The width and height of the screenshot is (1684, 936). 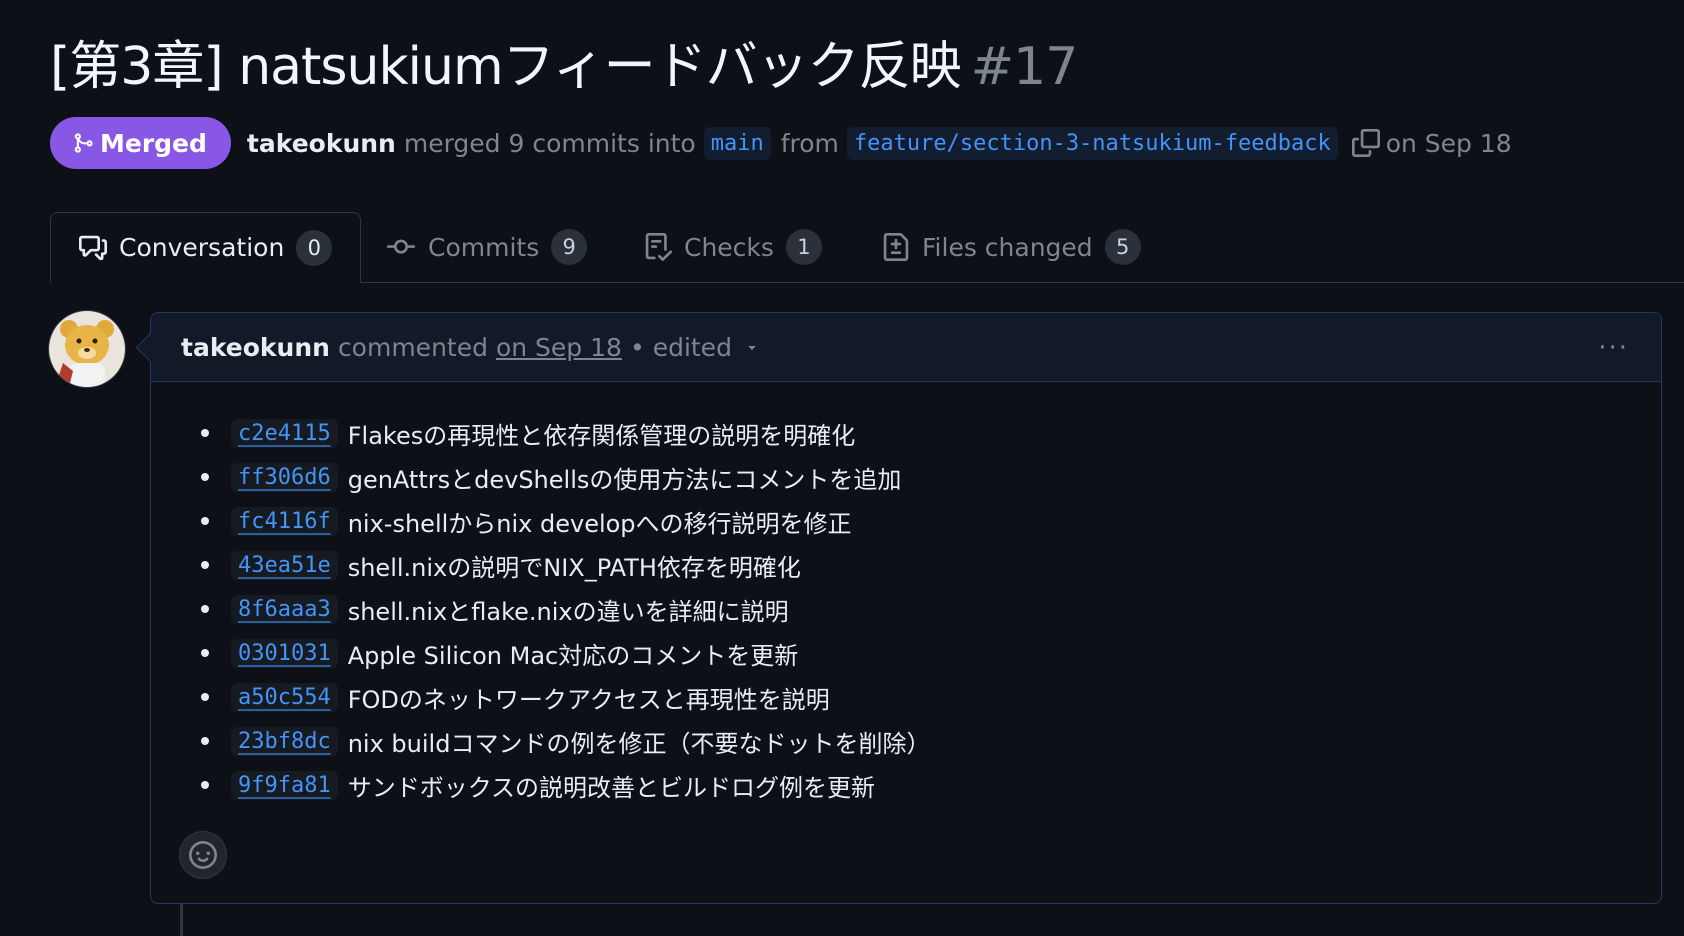 What do you see at coordinates (611, 787) in the screenshot?
I see `commit-message: サンドボックスの説明改善とビルドログ例を更新` at bounding box center [611, 787].